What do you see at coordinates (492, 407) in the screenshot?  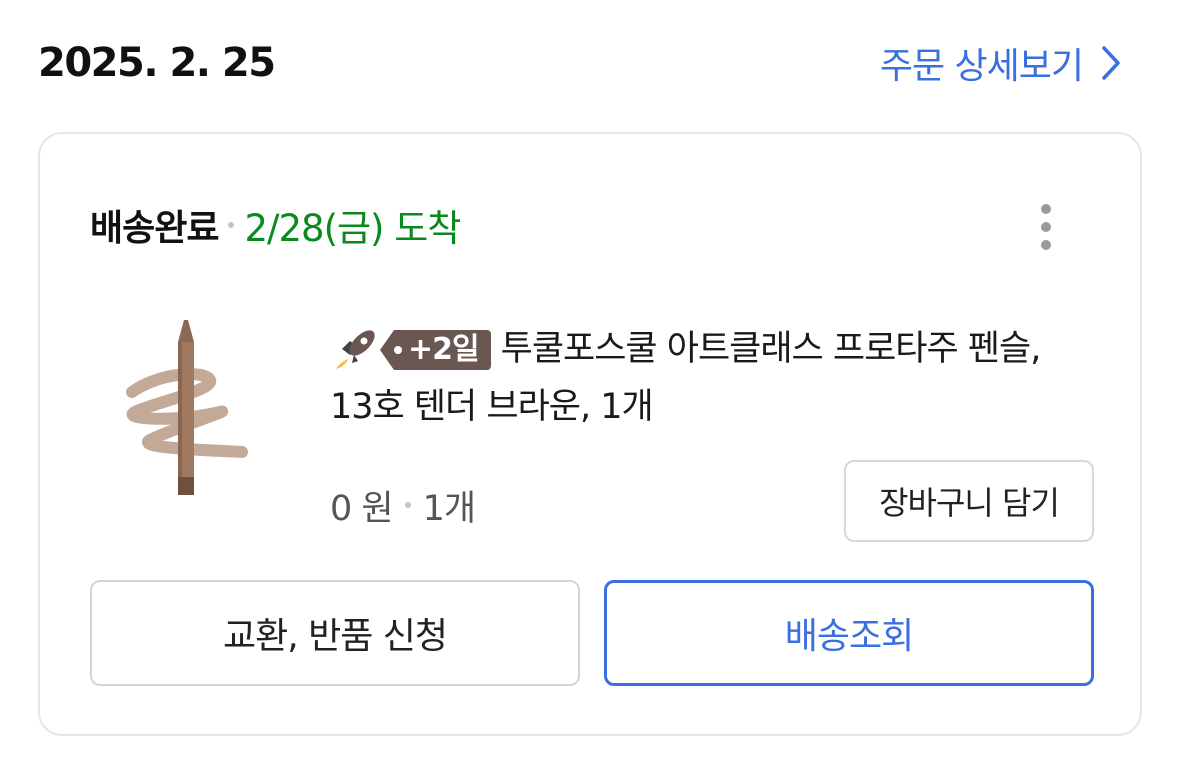 I see `product-name-line2: 13호 텐더 브라운, 1개` at bounding box center [492, 407].